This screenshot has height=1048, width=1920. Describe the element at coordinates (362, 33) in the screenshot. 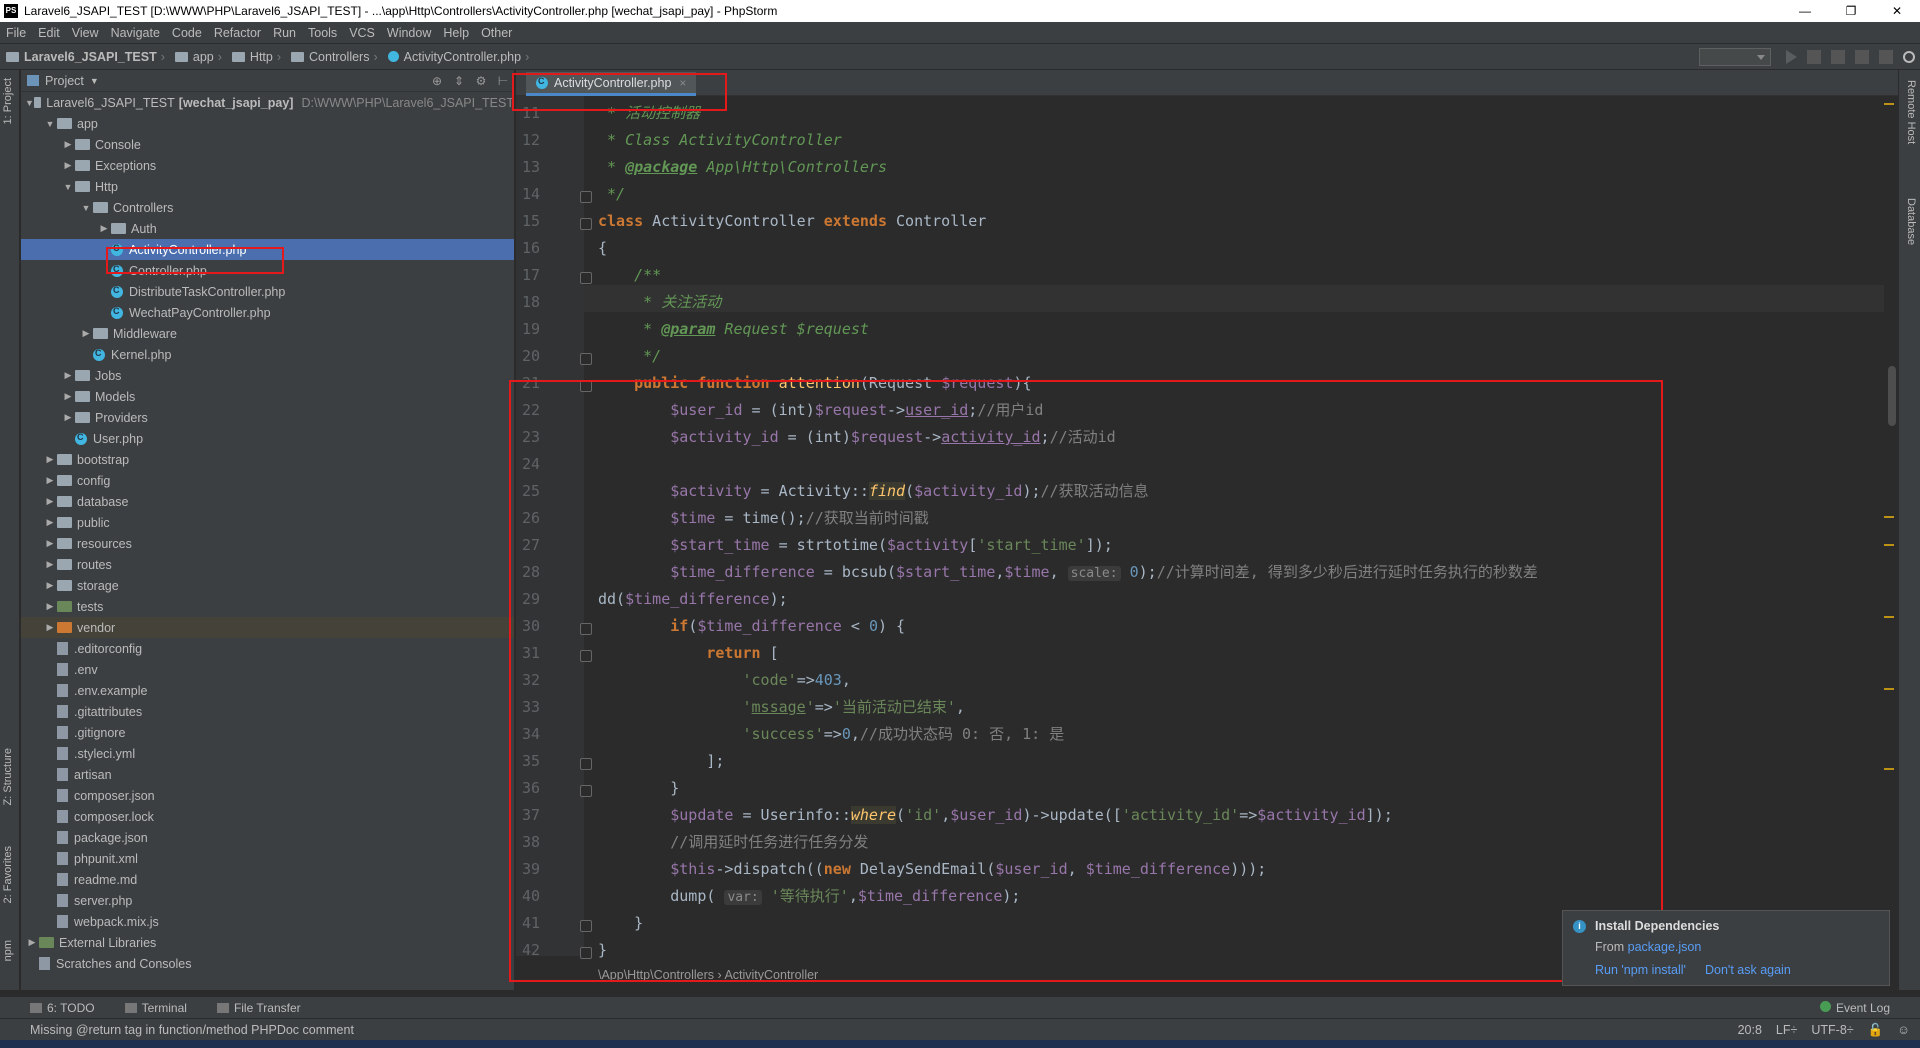

I see `menu-vcs: VCS` at that location.